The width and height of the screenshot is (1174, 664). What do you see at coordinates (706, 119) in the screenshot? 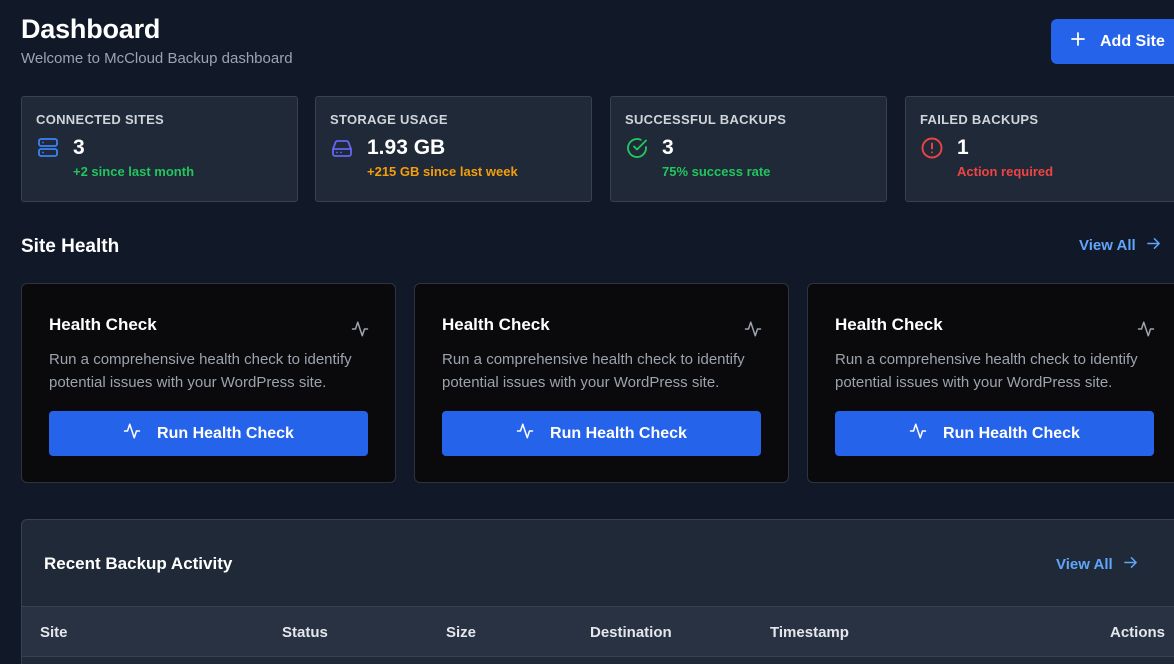
I see `stat-label: SUCCESSFUL BACKUPS` at bounding box center [706, 119].